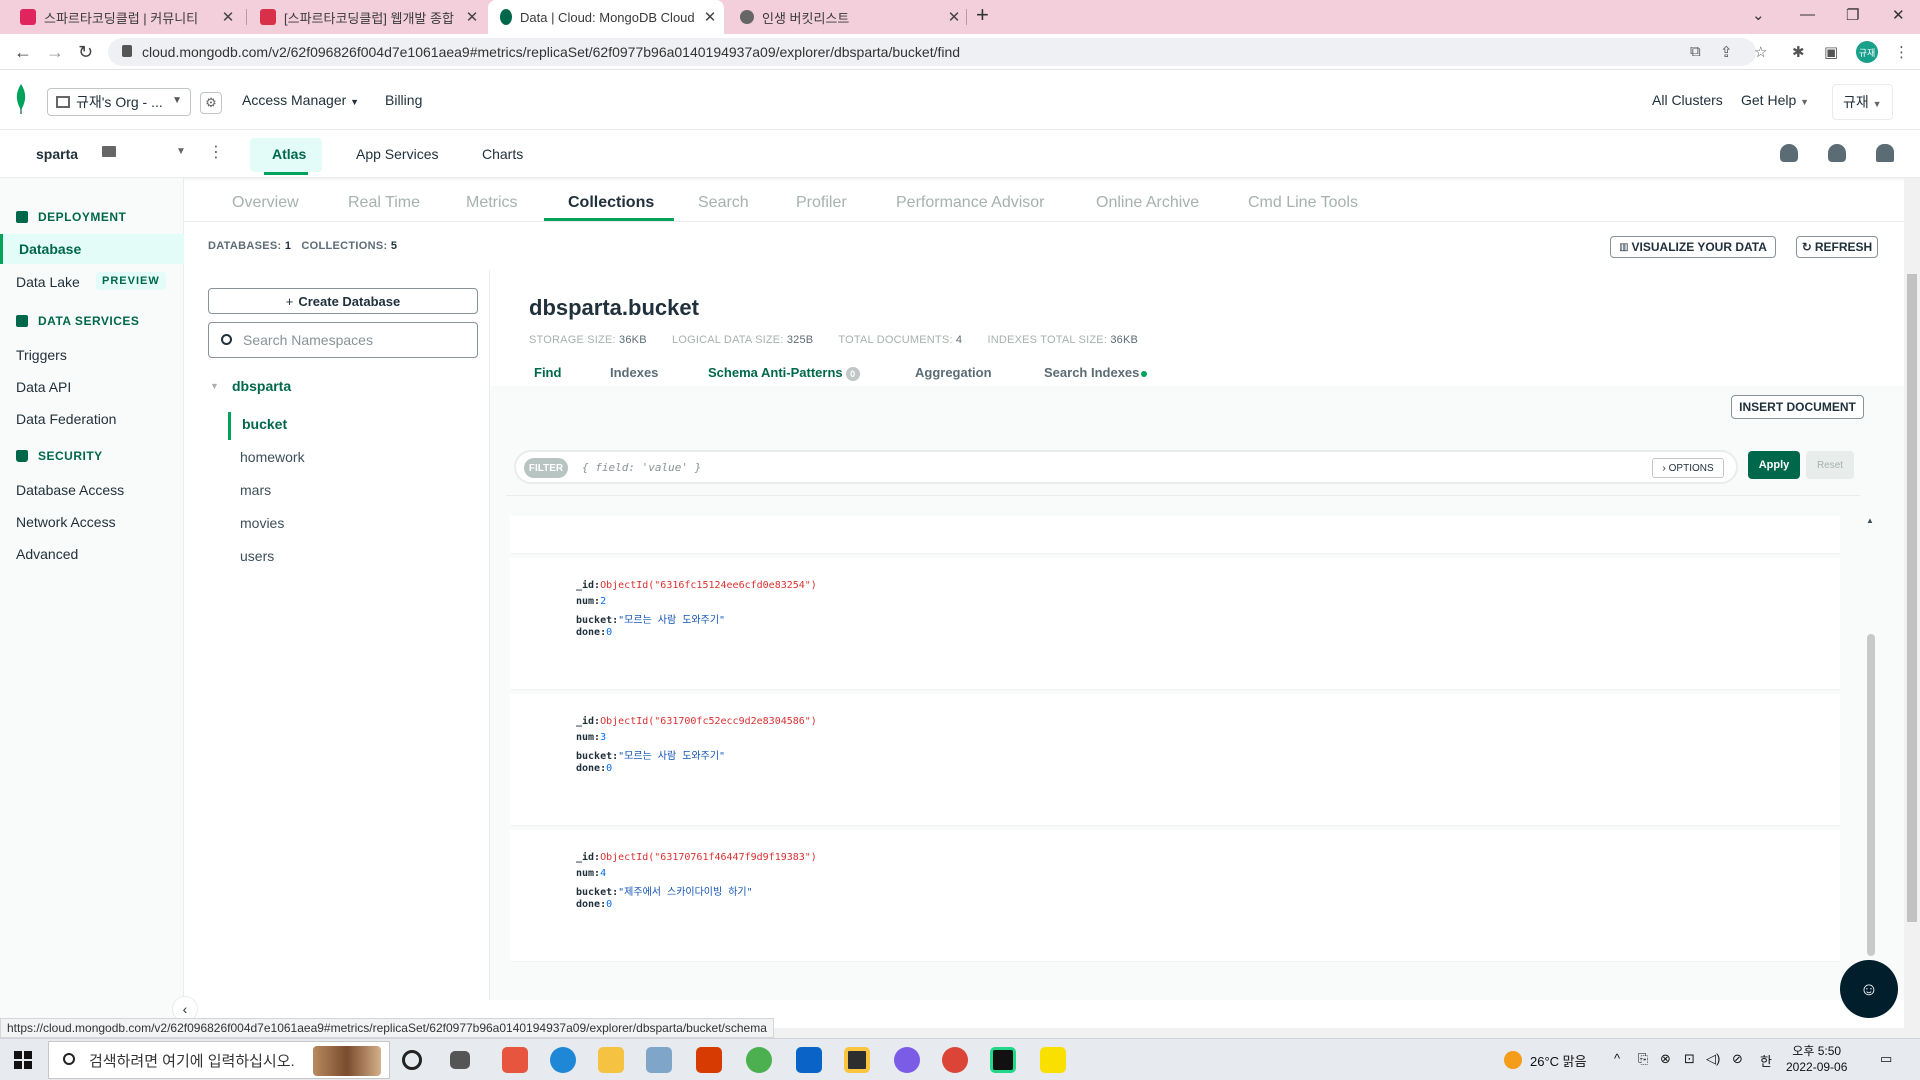  What do you see at coordinates (300, 100) in the screenshot?
I see `access-manager-menu: Access Manager ▼` at bounding box center [300, 100].